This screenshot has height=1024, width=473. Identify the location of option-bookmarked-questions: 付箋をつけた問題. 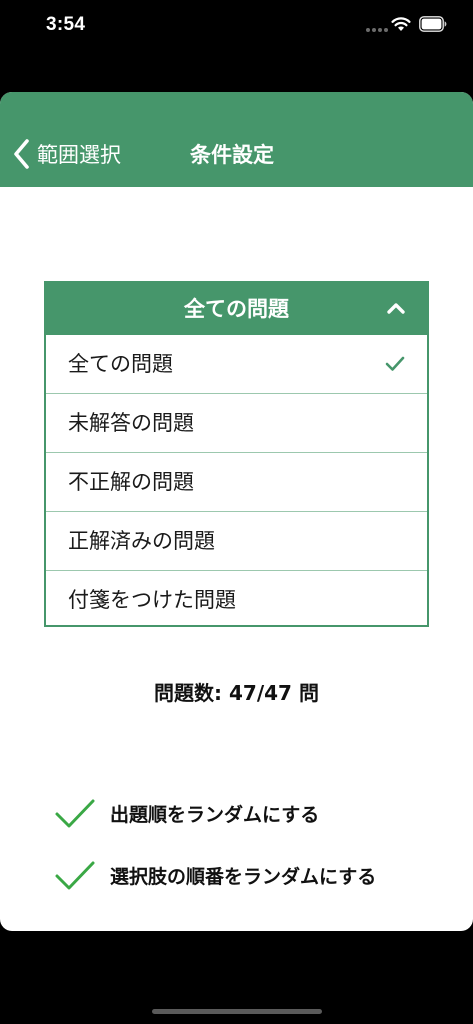
(236, 600).